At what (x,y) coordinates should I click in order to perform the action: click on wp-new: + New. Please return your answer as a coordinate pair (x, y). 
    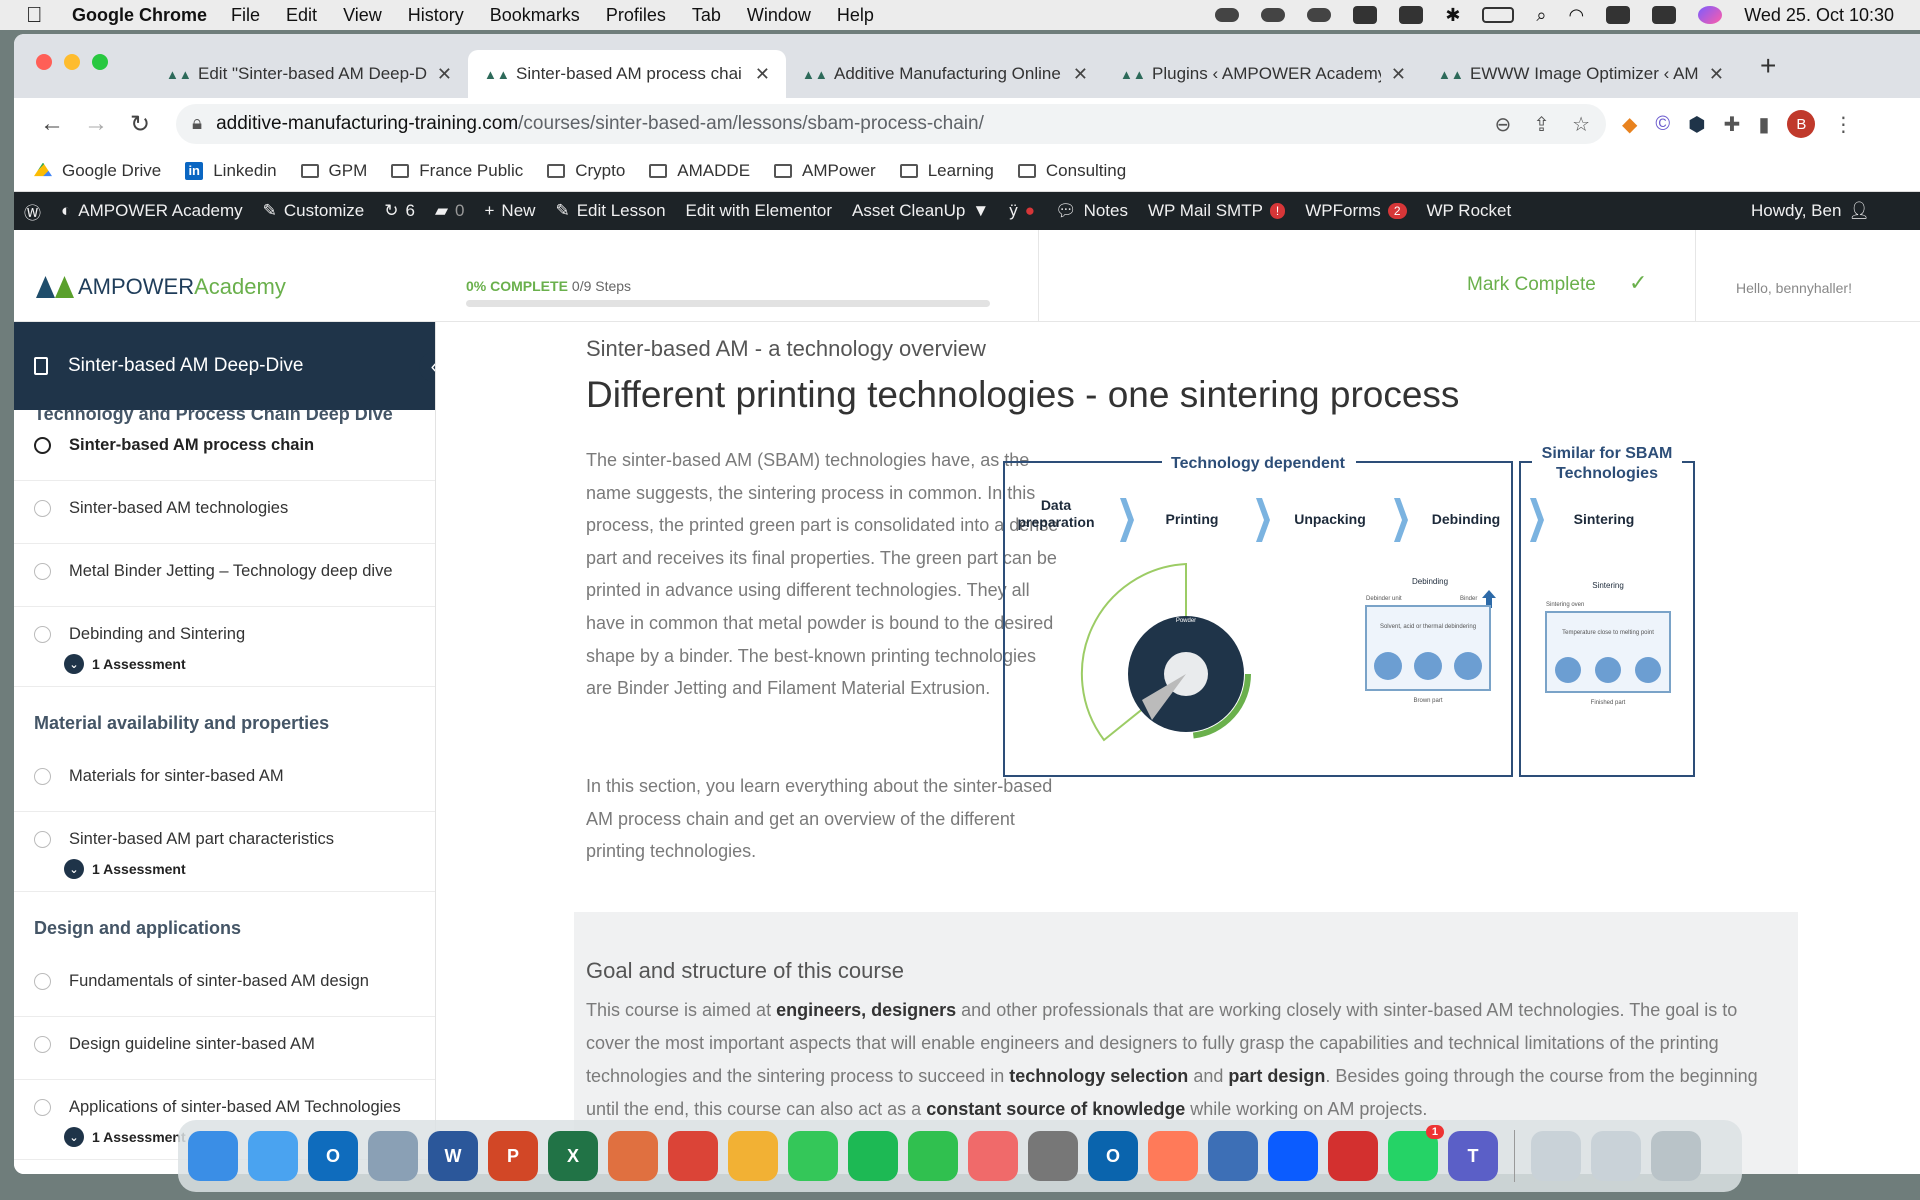
    Looking at the image, I should click on (509, 211).